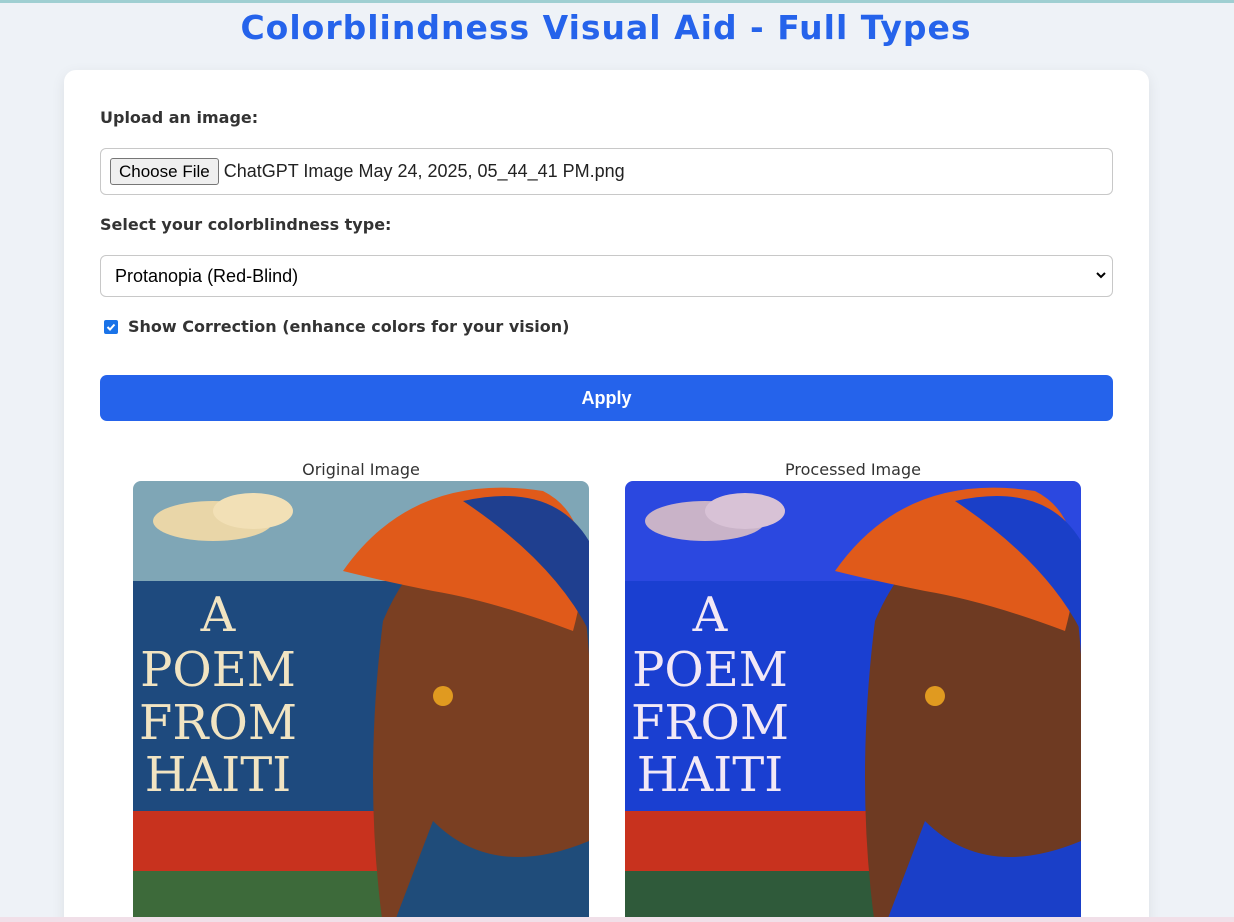 The height and width of the screenshot is (922, 1234). What do you see at coordinates (606, 27) in the screenshot?
I see `page-title: Colorblindness Visual Aid - Full Types` at bounding box center [606, 27].